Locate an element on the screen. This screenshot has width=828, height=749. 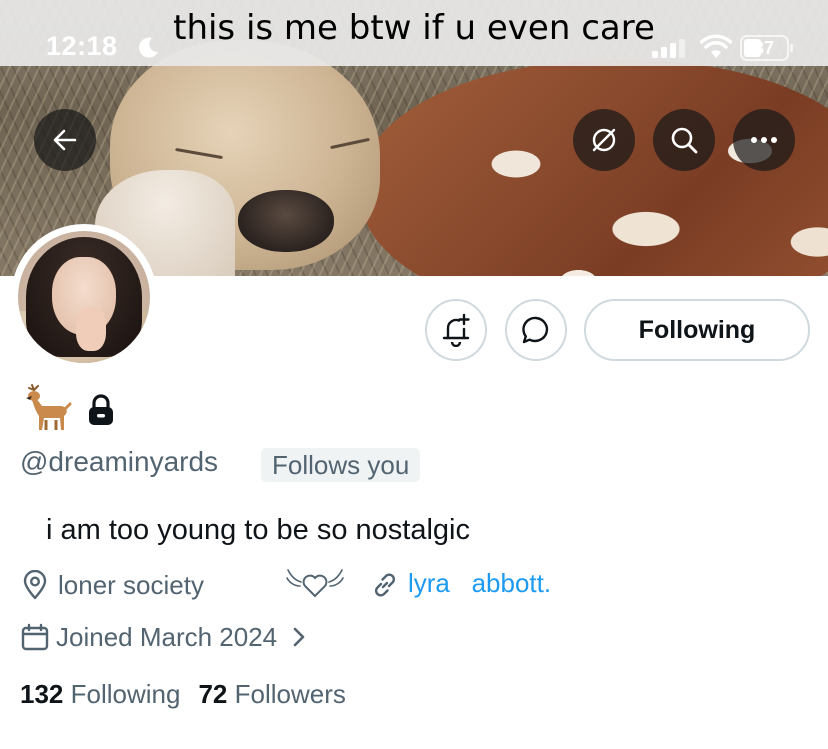
avatar is located at coordinates (84, 297).